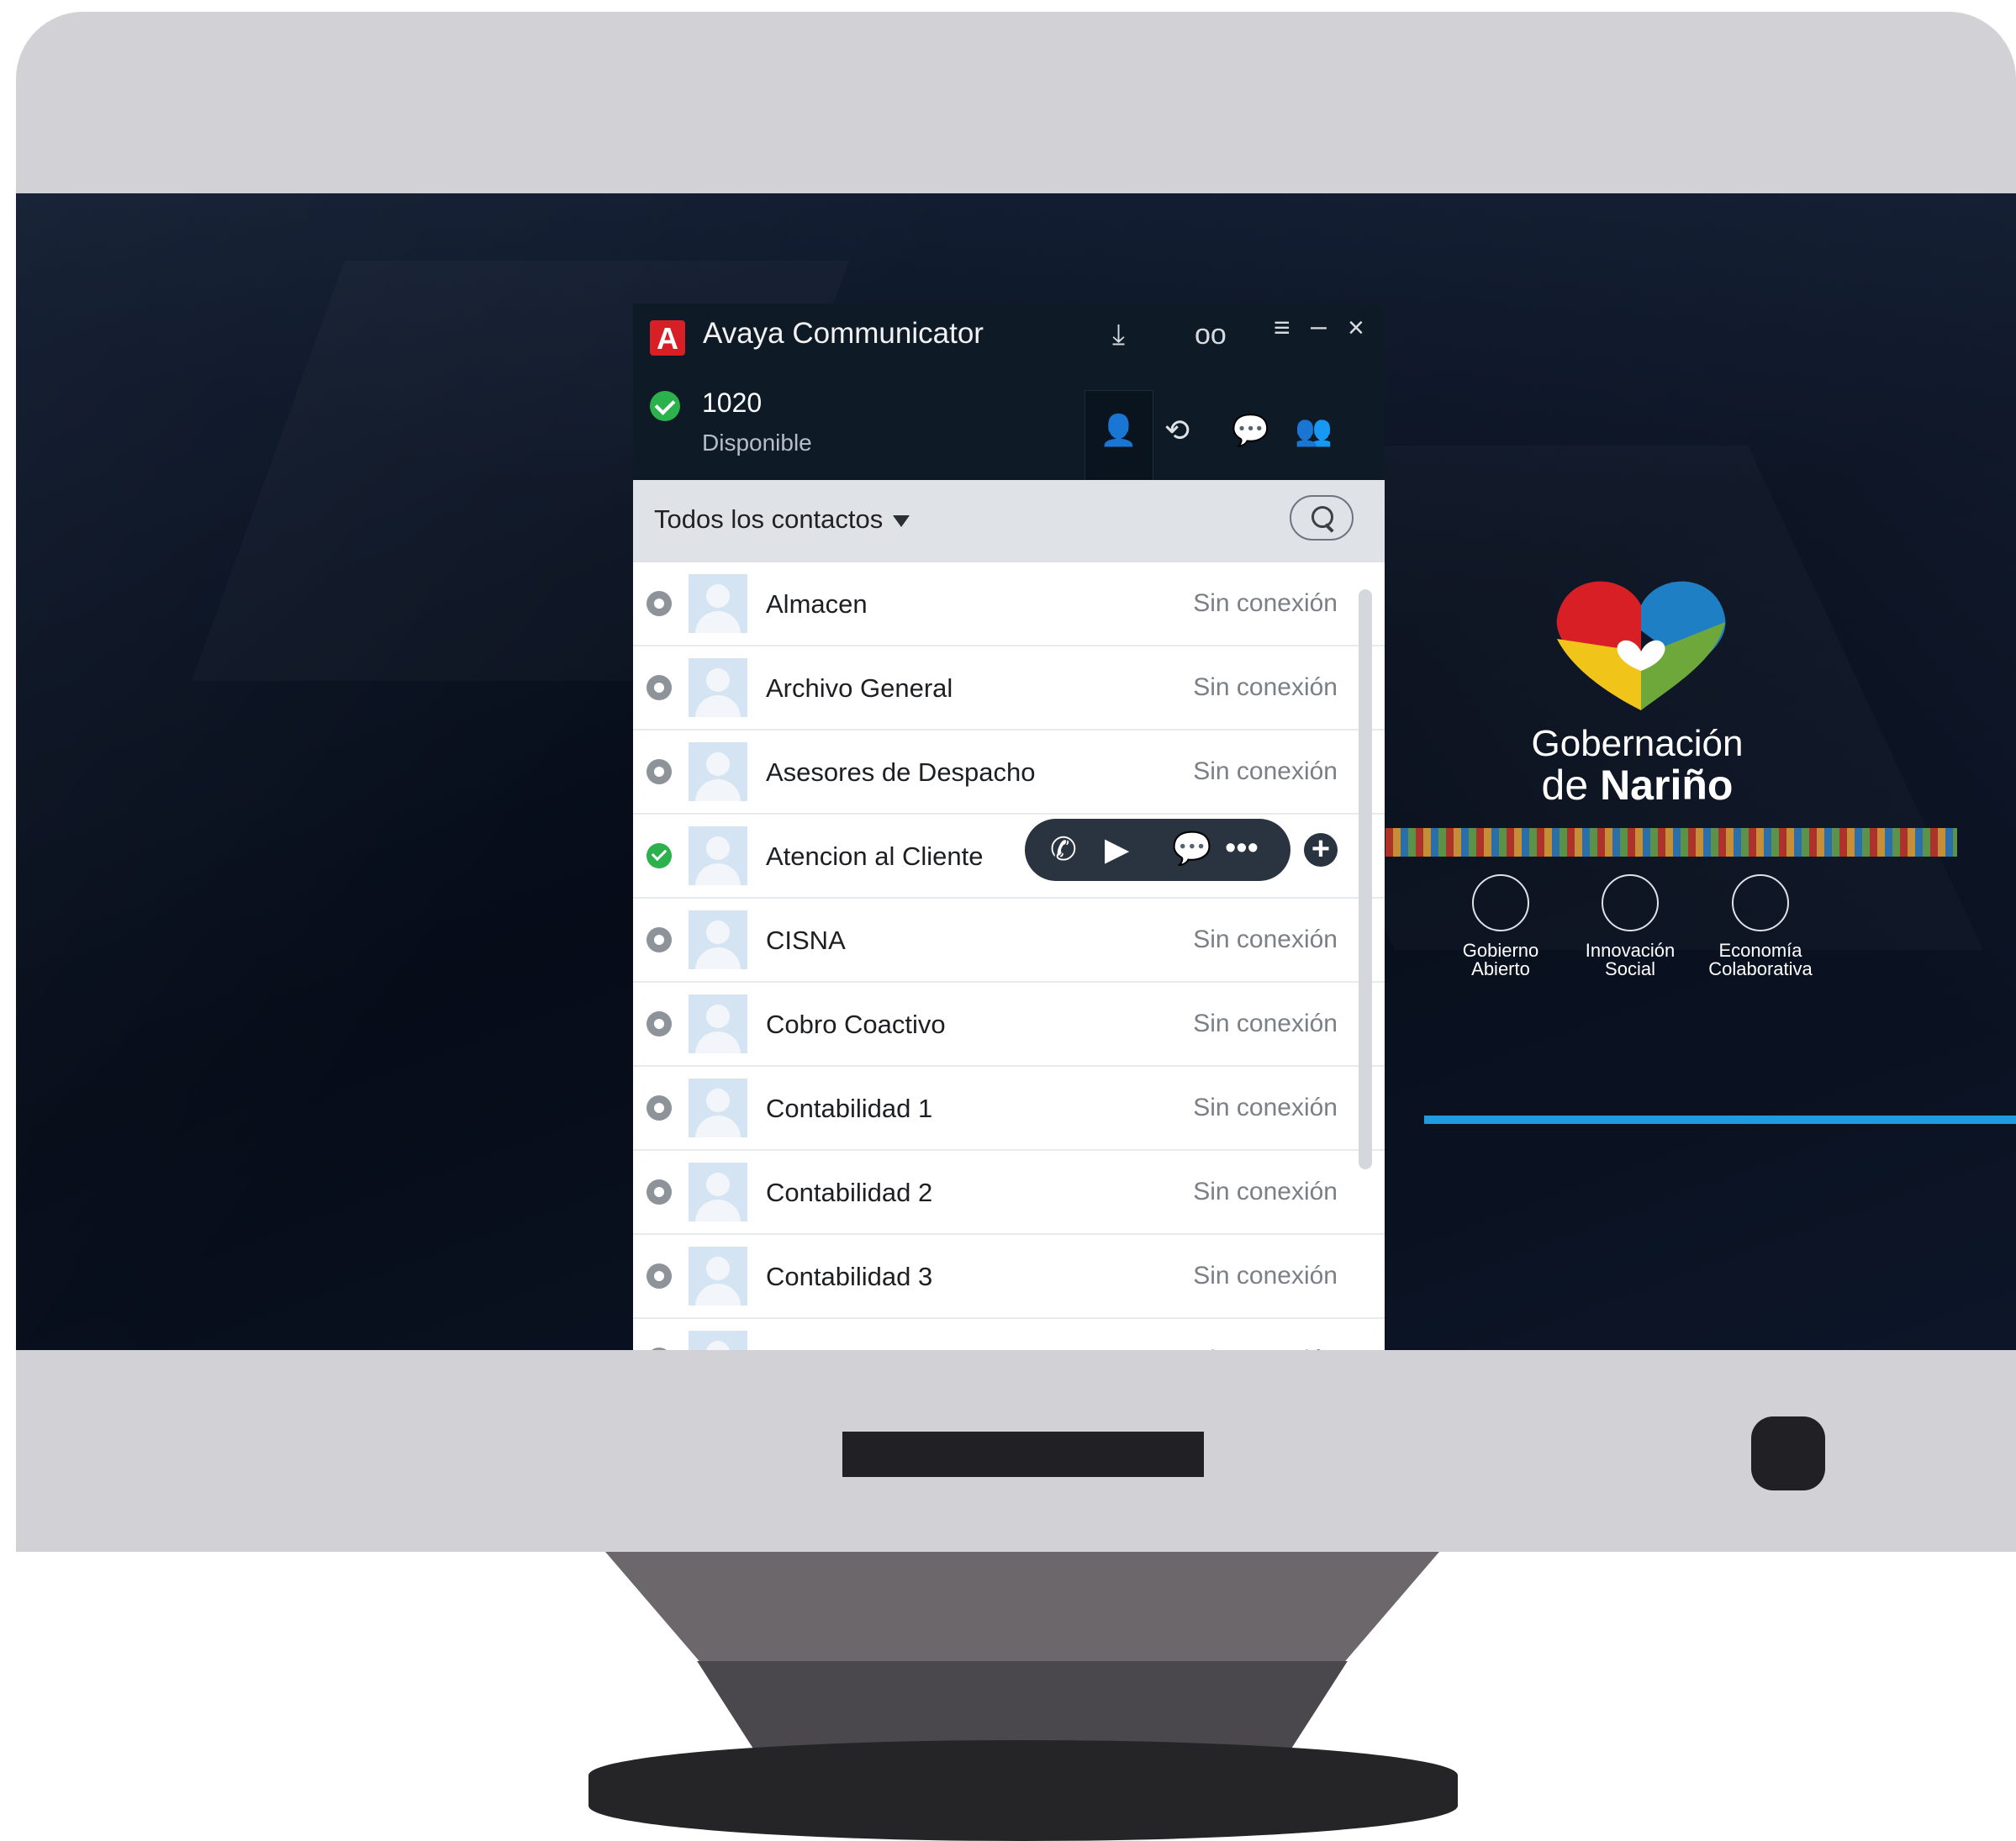 The image size is (2016, 1841). What do you see at coordinates (1250, 430) in the screenshot?
I see `messages-icon: 💬` at bounding box center [1250, 430].